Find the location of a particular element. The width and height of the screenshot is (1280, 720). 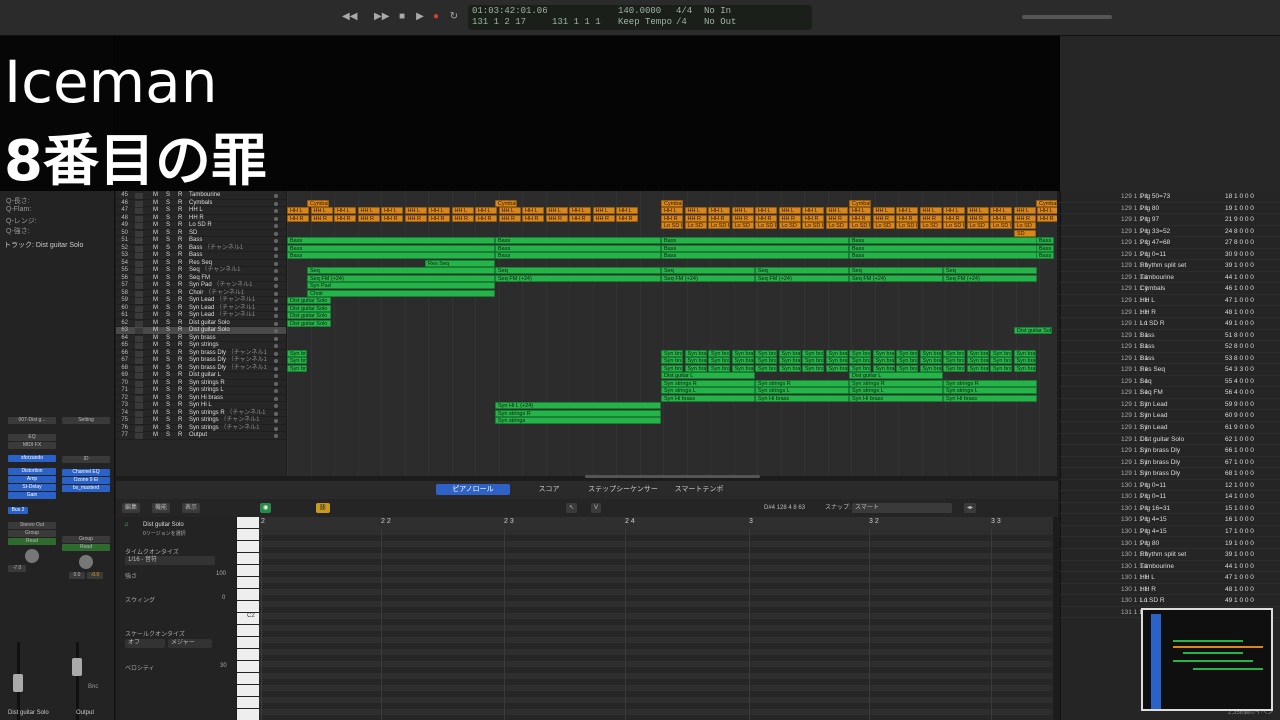

midi-in-icon: ◉ is located at coordinates (266, 508).